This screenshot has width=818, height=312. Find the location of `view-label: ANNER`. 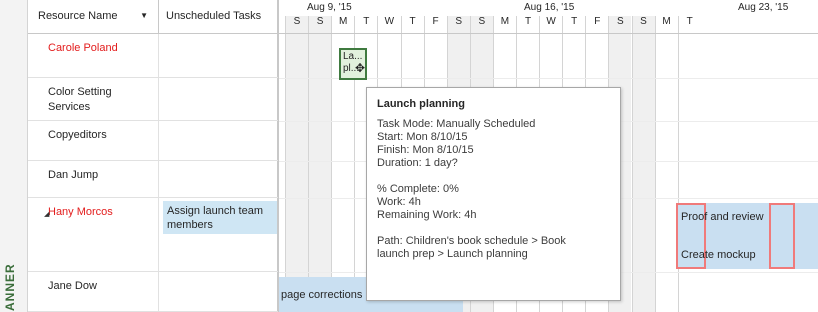

view-label: ANNER is located at coordinates (10, 287).